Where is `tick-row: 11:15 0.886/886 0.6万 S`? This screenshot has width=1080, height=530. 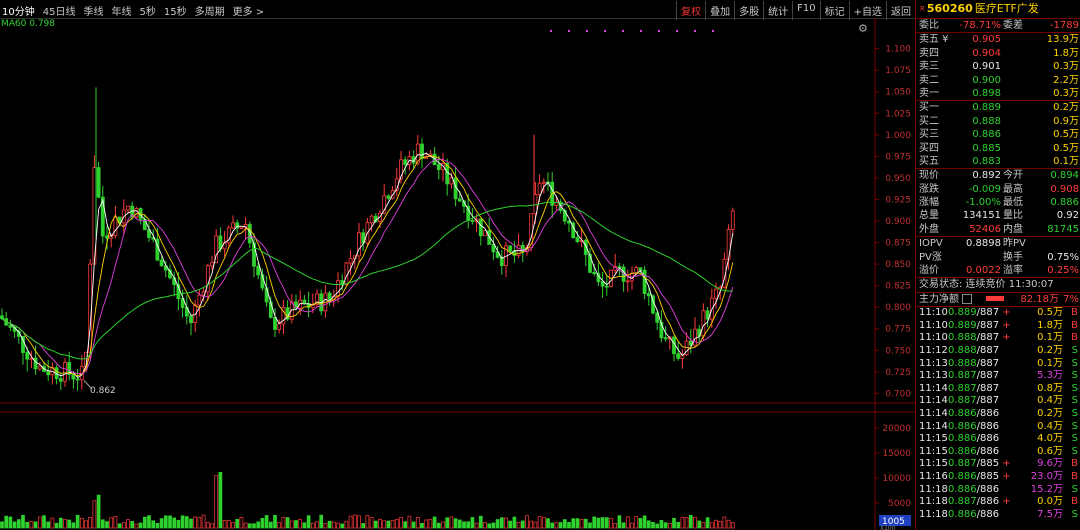
tick-row: 11:15 0.886/886 0.6万 S is located at coordinates (998, 452).